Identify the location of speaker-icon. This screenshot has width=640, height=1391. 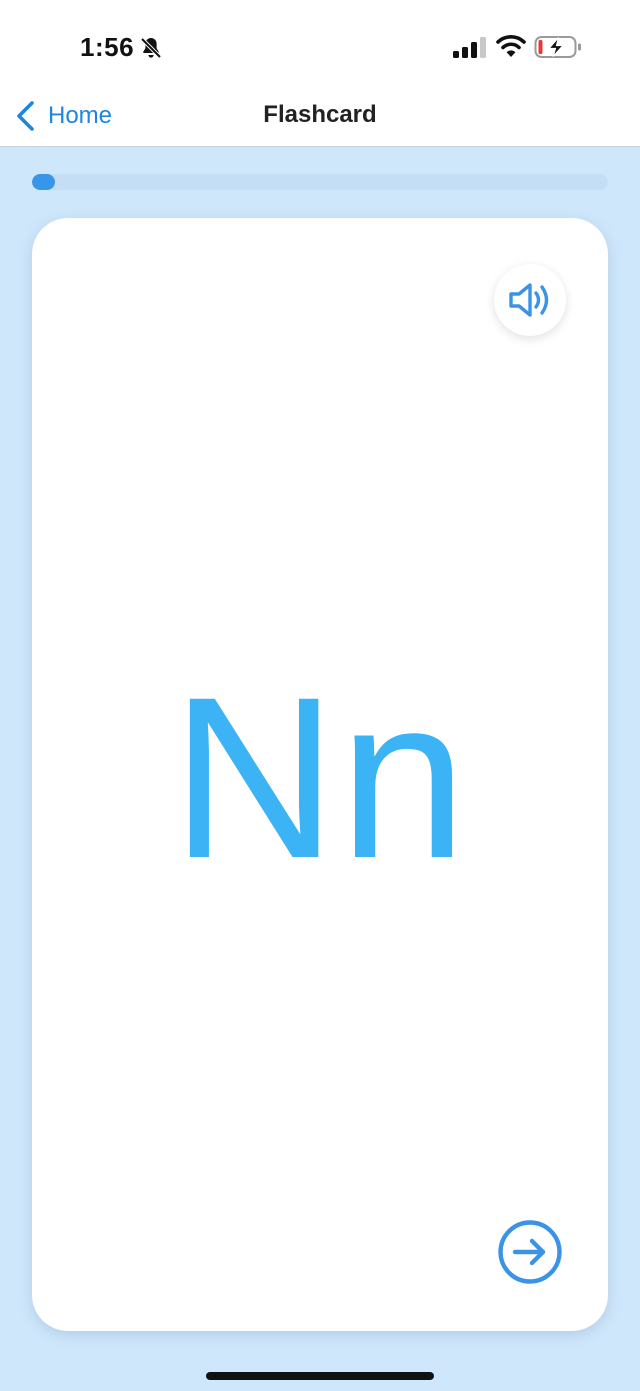
(529, 300).